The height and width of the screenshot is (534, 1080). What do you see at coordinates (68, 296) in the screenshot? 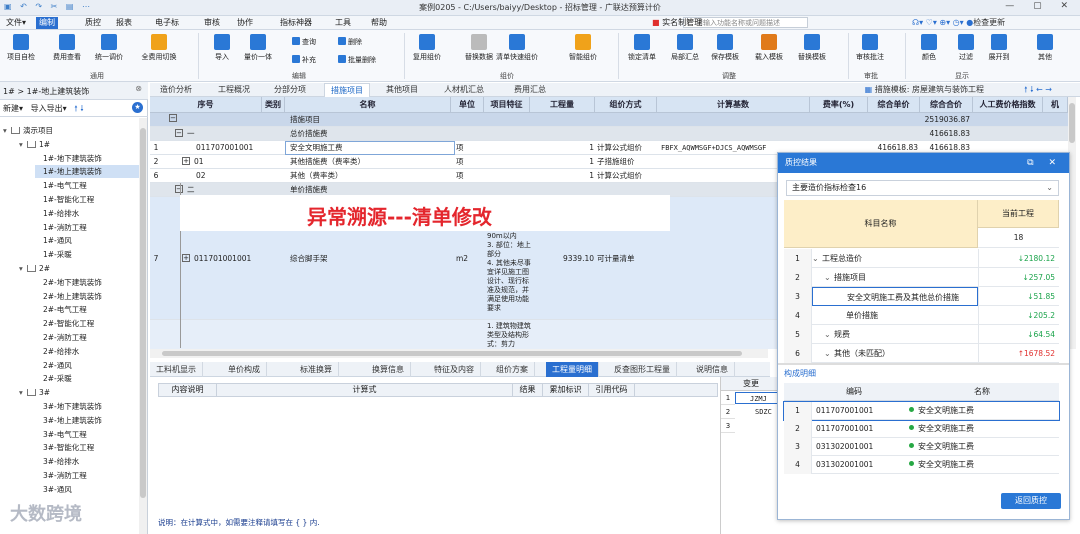
I see `tree-item: 2#-地上建筑装饰` at bounding box center [68, 296].